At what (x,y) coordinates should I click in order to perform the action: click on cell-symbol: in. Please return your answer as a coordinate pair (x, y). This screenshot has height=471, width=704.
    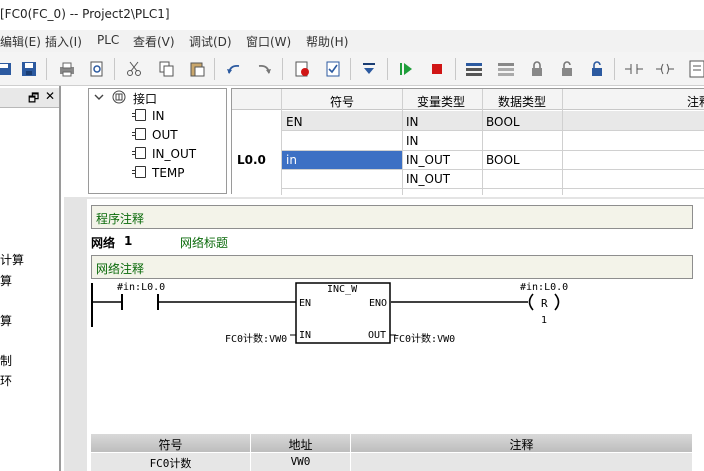
    Looking at the image, I should click on (291, 160).